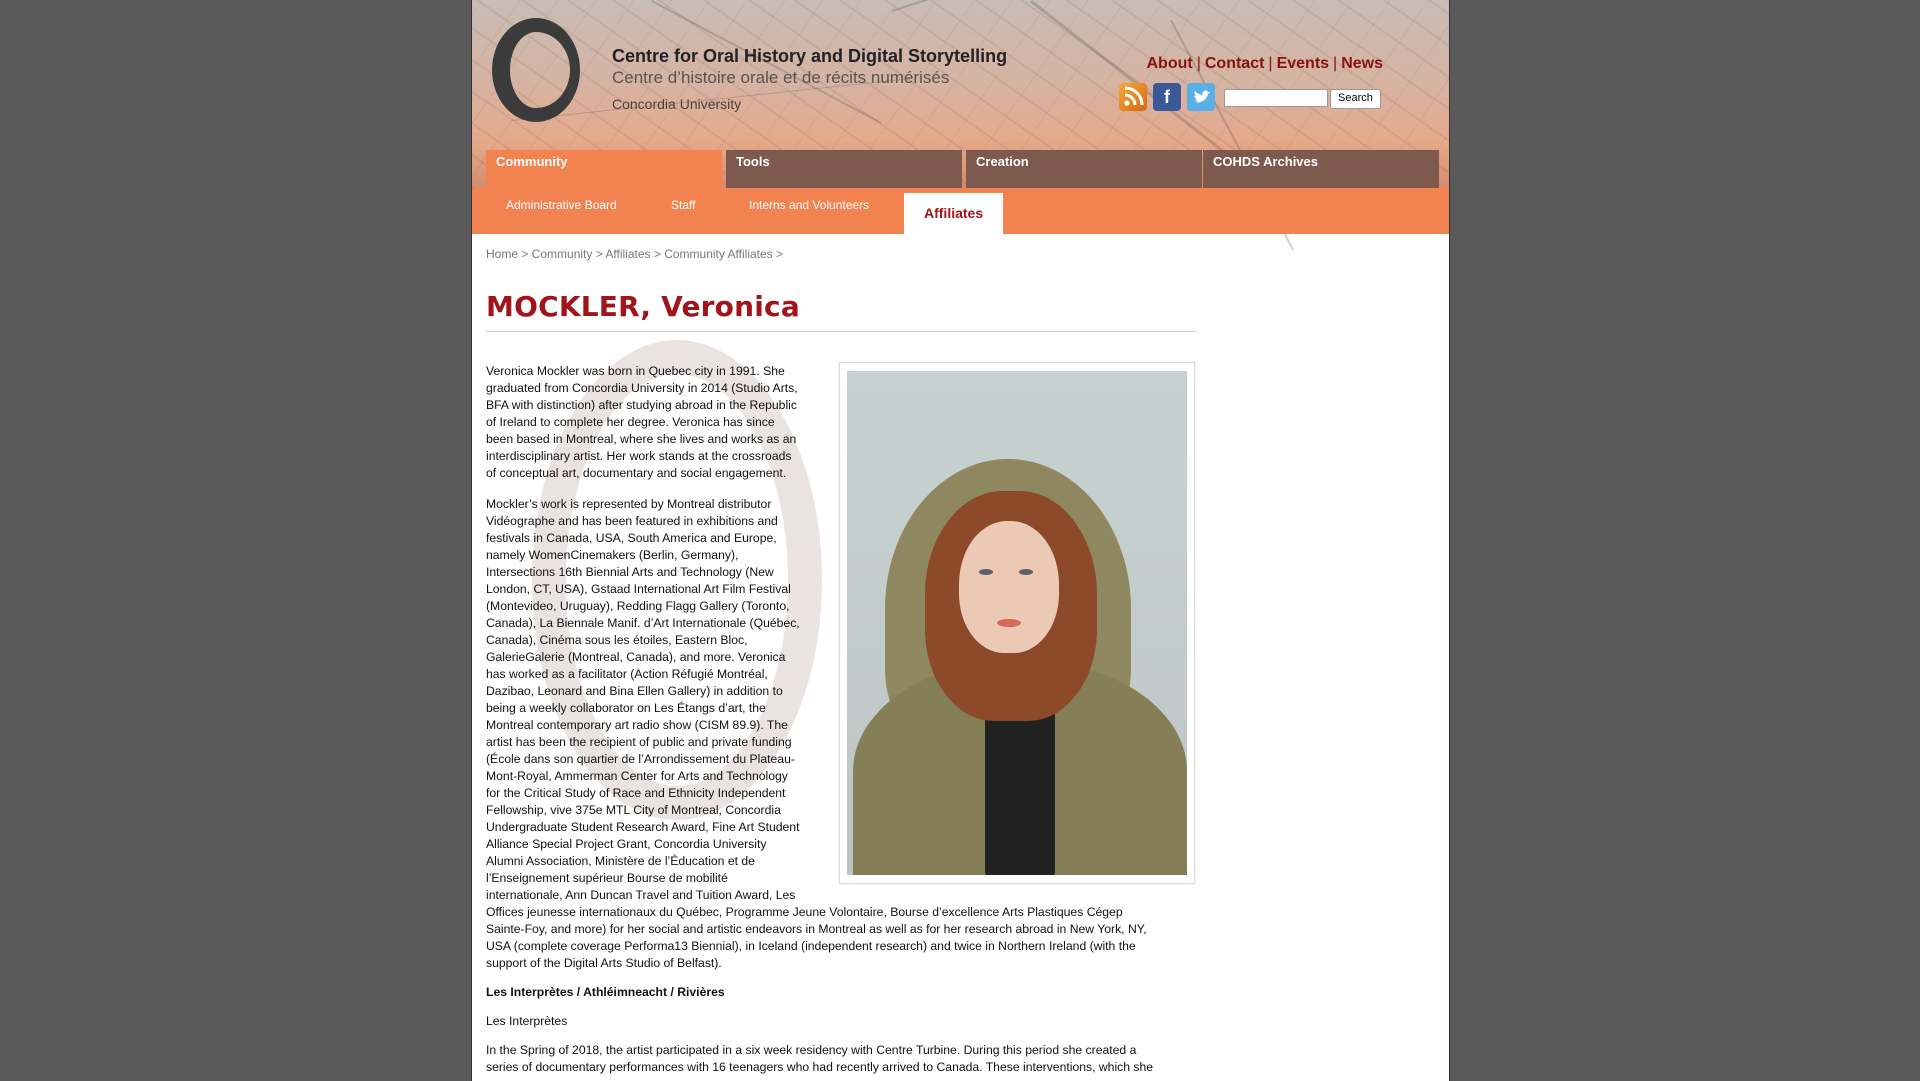  What do you see at coordinates (841, 331) in the screenshot?
I see `title-divider` at bounding box center [841, 331].